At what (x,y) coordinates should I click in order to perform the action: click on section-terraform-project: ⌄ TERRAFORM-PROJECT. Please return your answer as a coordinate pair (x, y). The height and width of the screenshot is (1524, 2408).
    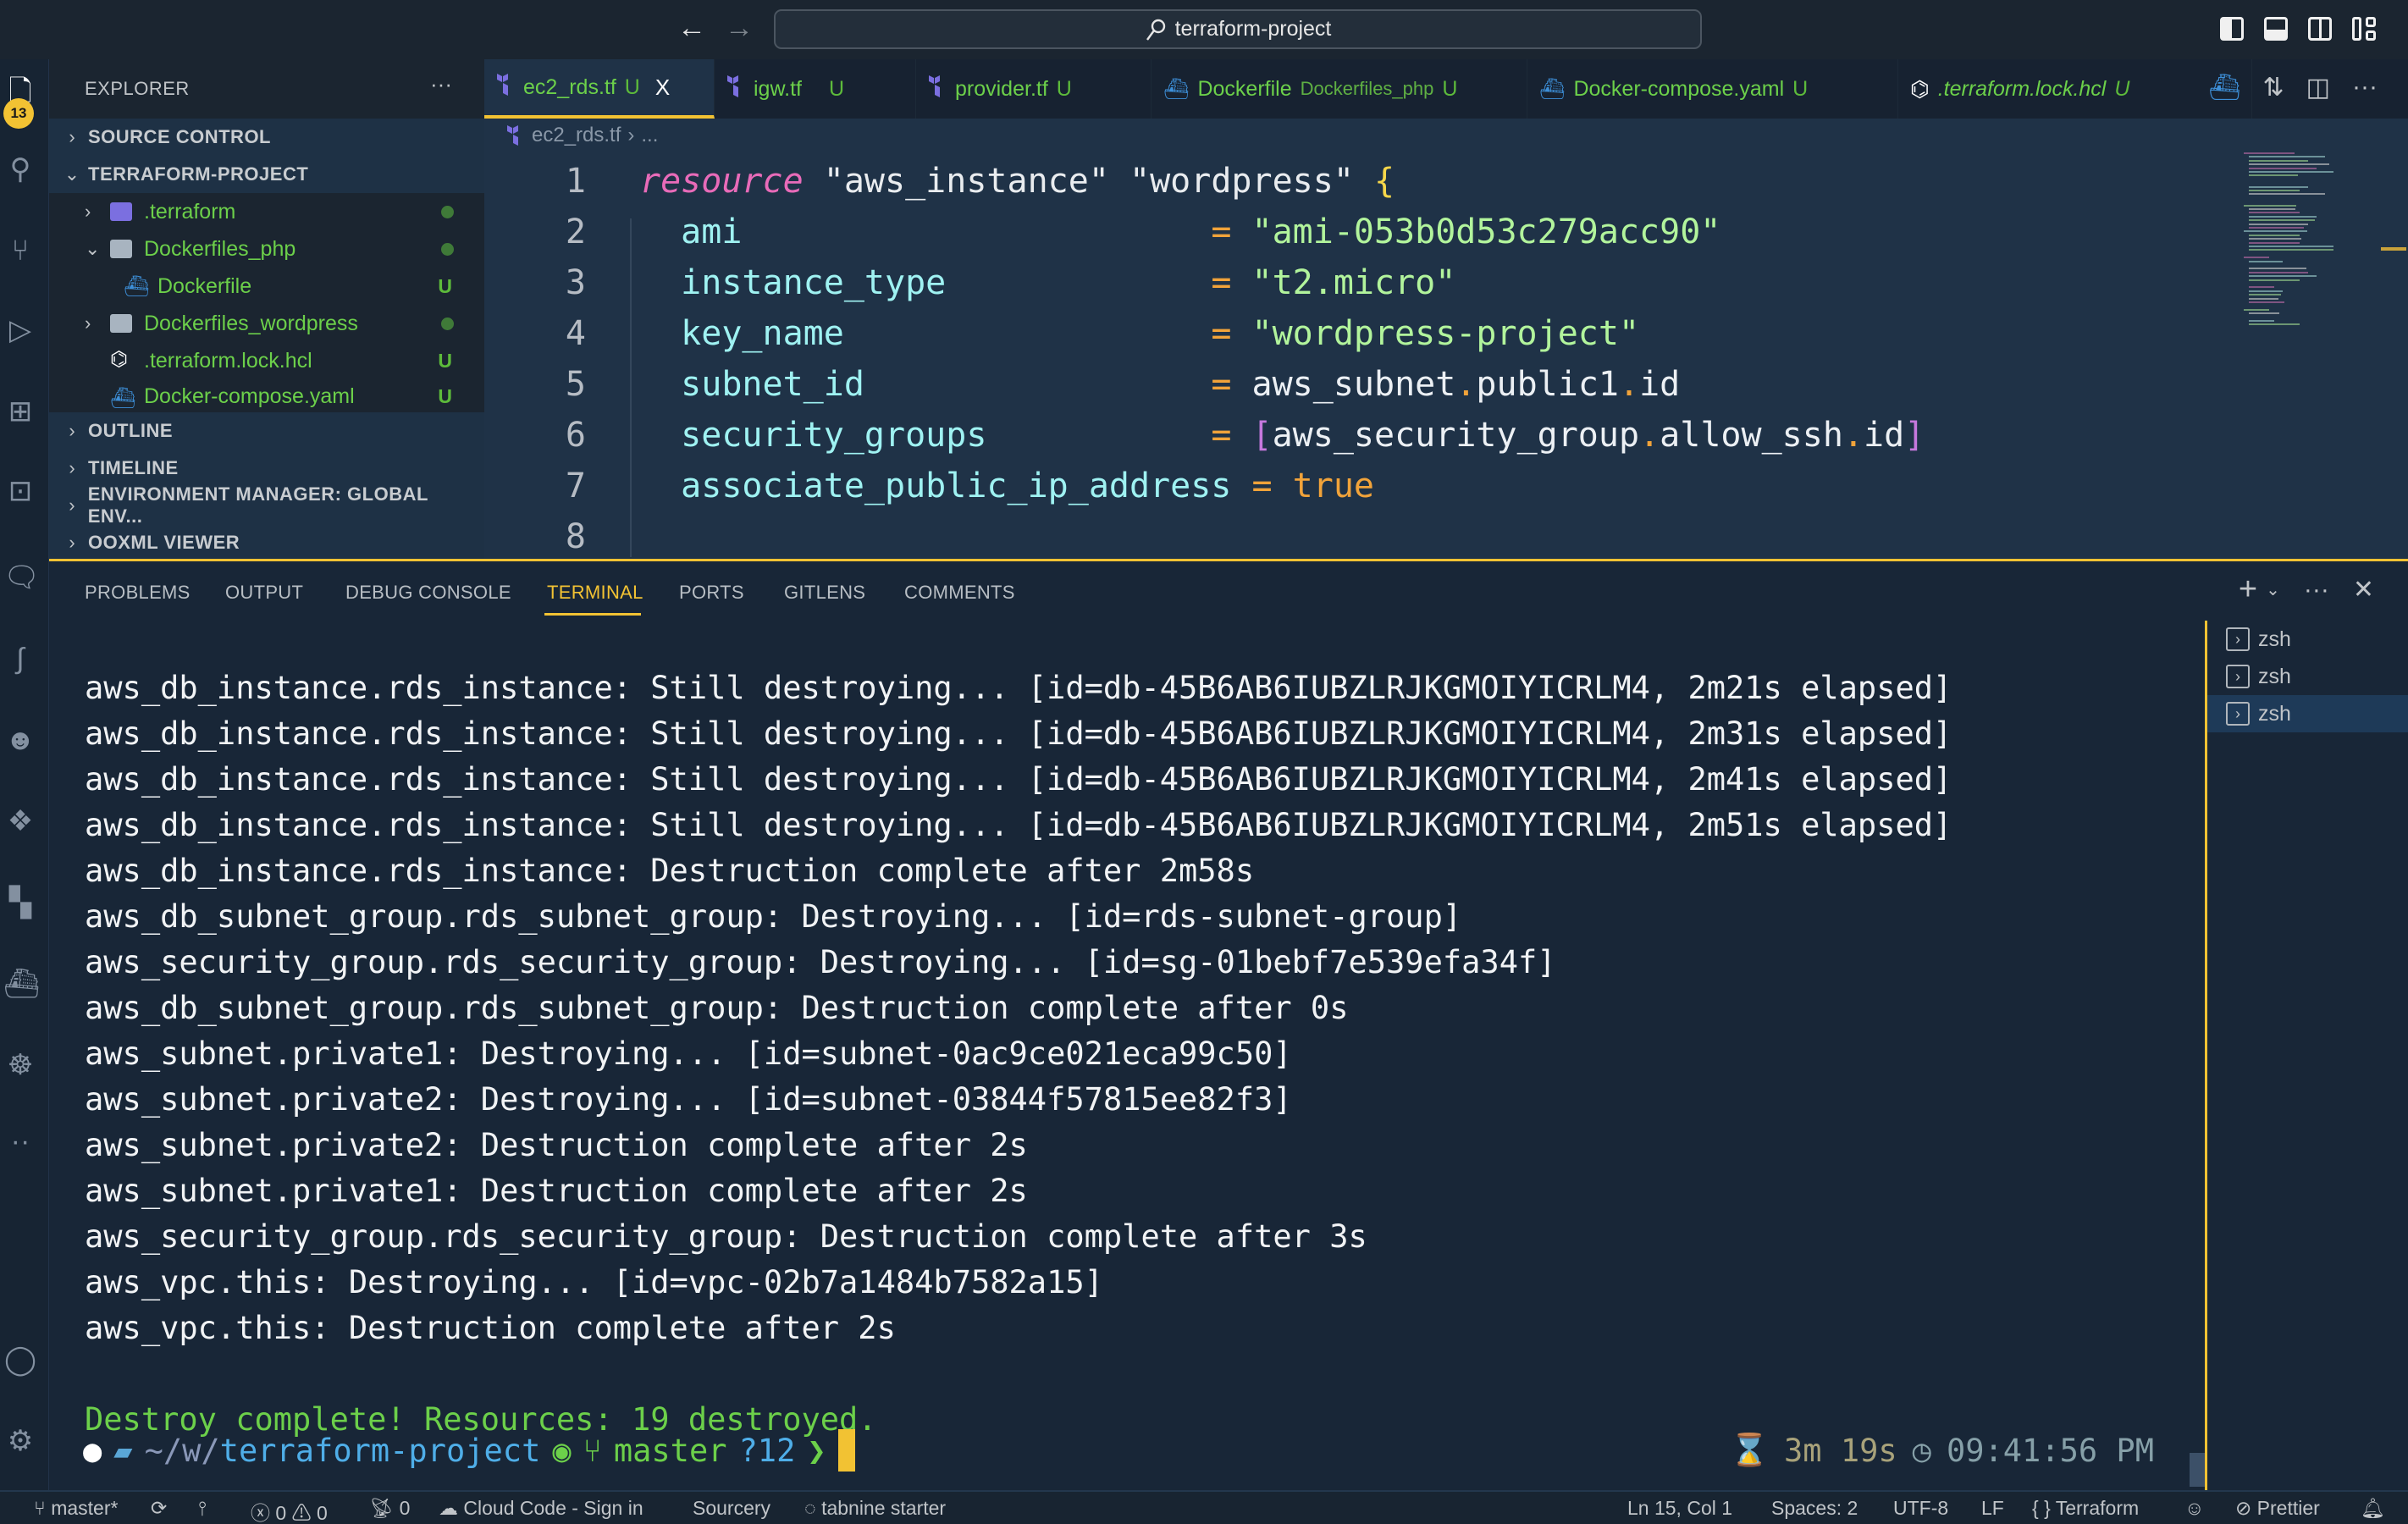
    Looking at the image, I should click on (266, 174).